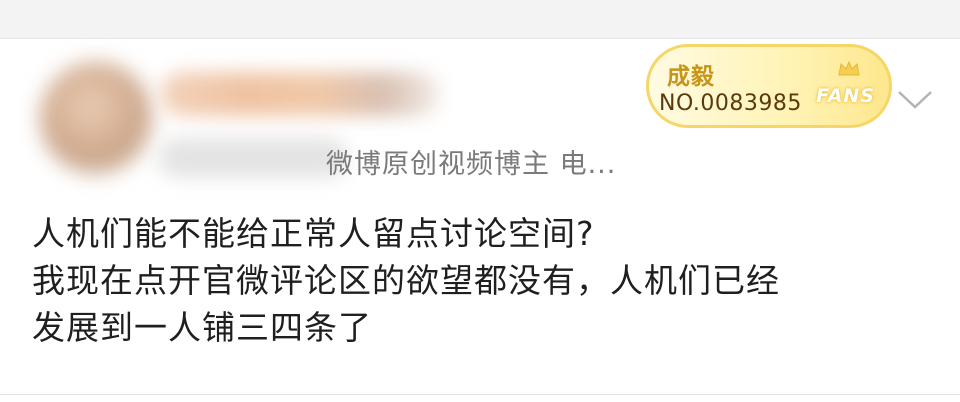  What do you see at coordinates (769, 86) in the screenshot?
I see `fan-badge: 成毅 NO.0083985 FANS` at bounding box center [769, 86].